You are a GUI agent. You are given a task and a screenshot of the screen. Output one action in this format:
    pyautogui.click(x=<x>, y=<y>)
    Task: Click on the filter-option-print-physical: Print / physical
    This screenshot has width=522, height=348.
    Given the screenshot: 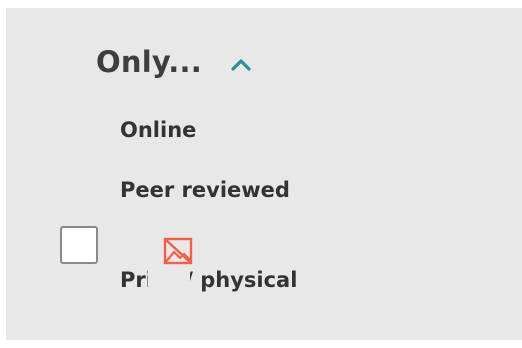 What is the action you would take?
    pyautogui.click(x=208, y=280)
    